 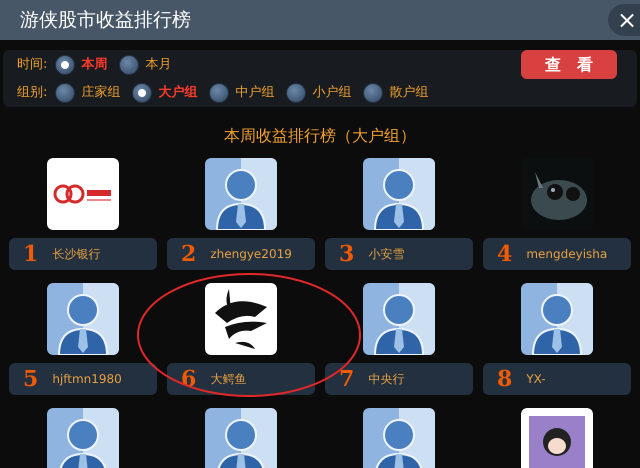 I want to click on user-name: mengdeyisha, so click(x=567, y=254).